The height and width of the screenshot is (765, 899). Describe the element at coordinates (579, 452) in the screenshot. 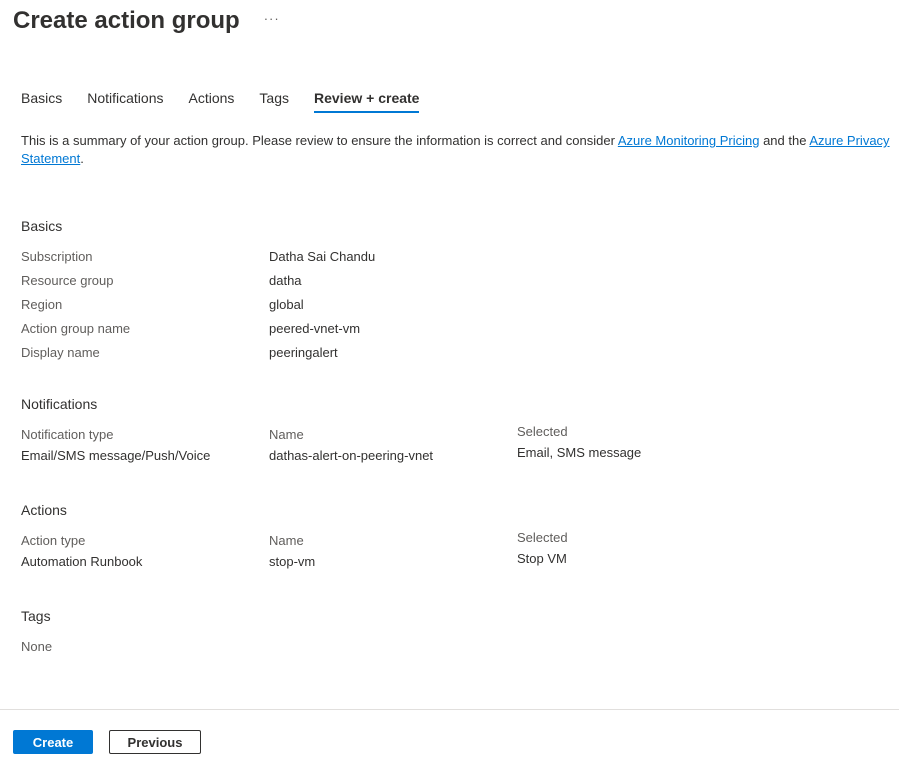

I see `notification-selected-value: Email, SMS message` at that location.